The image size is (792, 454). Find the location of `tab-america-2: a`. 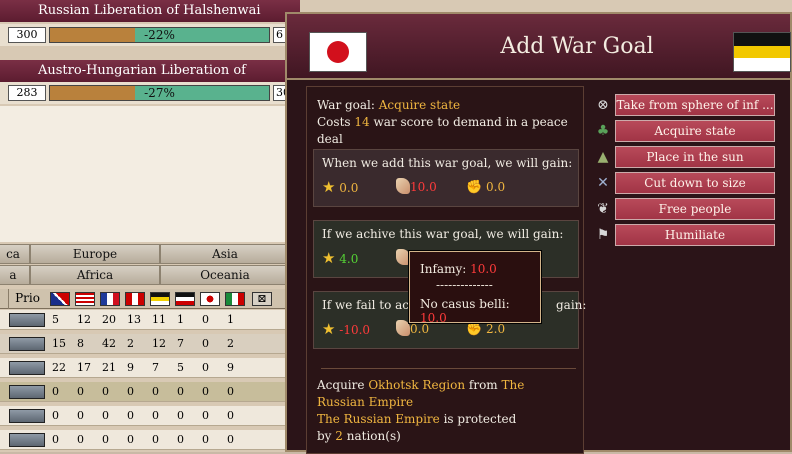

tab-america-2: a is located at coordinates (15, 275).